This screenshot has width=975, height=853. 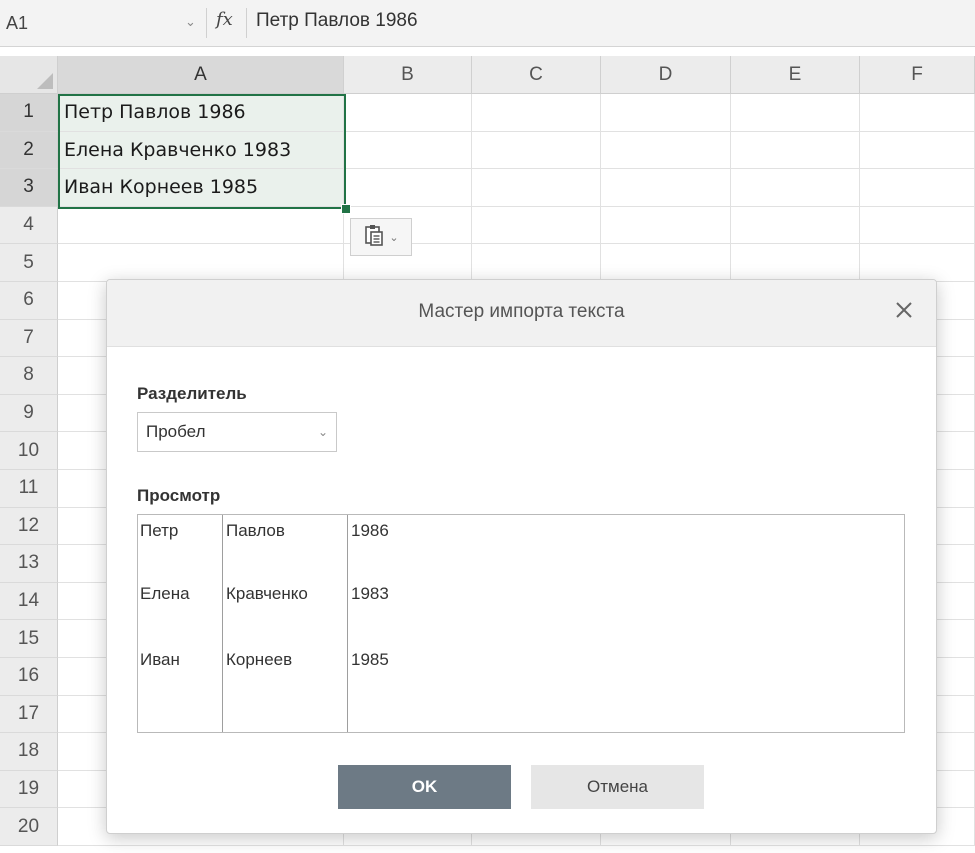 What do you see at coordinates (666, 263) in the screenshot?
I see `cell-d5` at bounding box center [666, 263].